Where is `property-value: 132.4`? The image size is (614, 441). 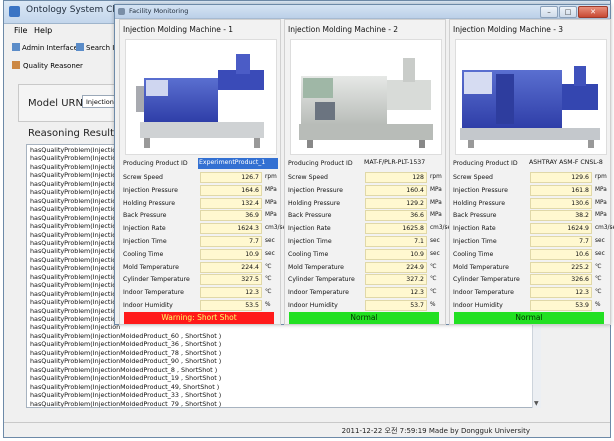 property-value: 132.4 is located at coordinates (231, 203).